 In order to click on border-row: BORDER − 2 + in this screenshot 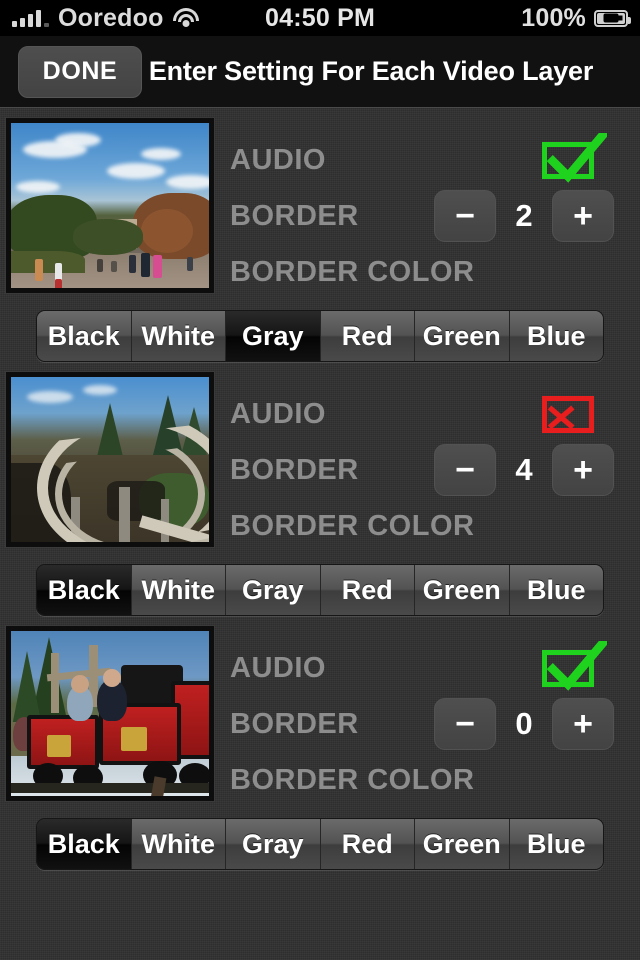, I will do `click(435, 216)`.